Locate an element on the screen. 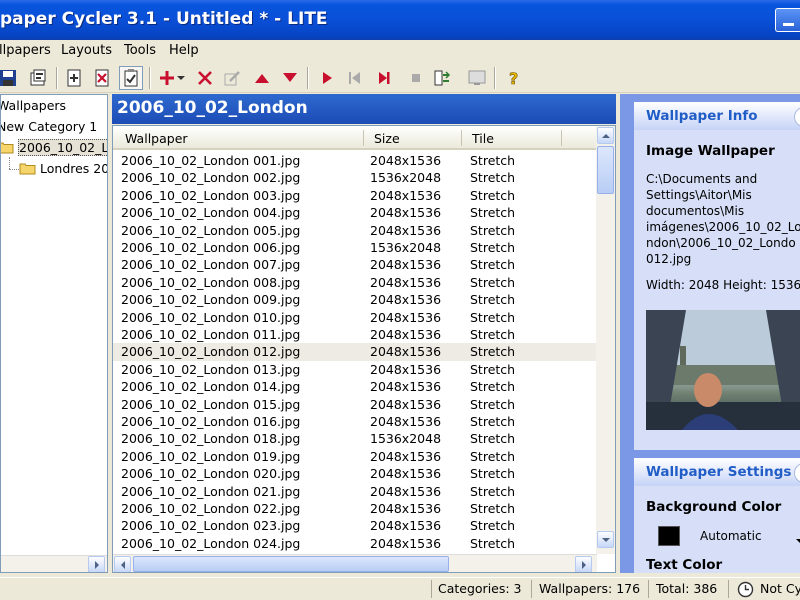 The height and width of the screenshot is (600, 800). first-button is located at coordinates (355, 78).